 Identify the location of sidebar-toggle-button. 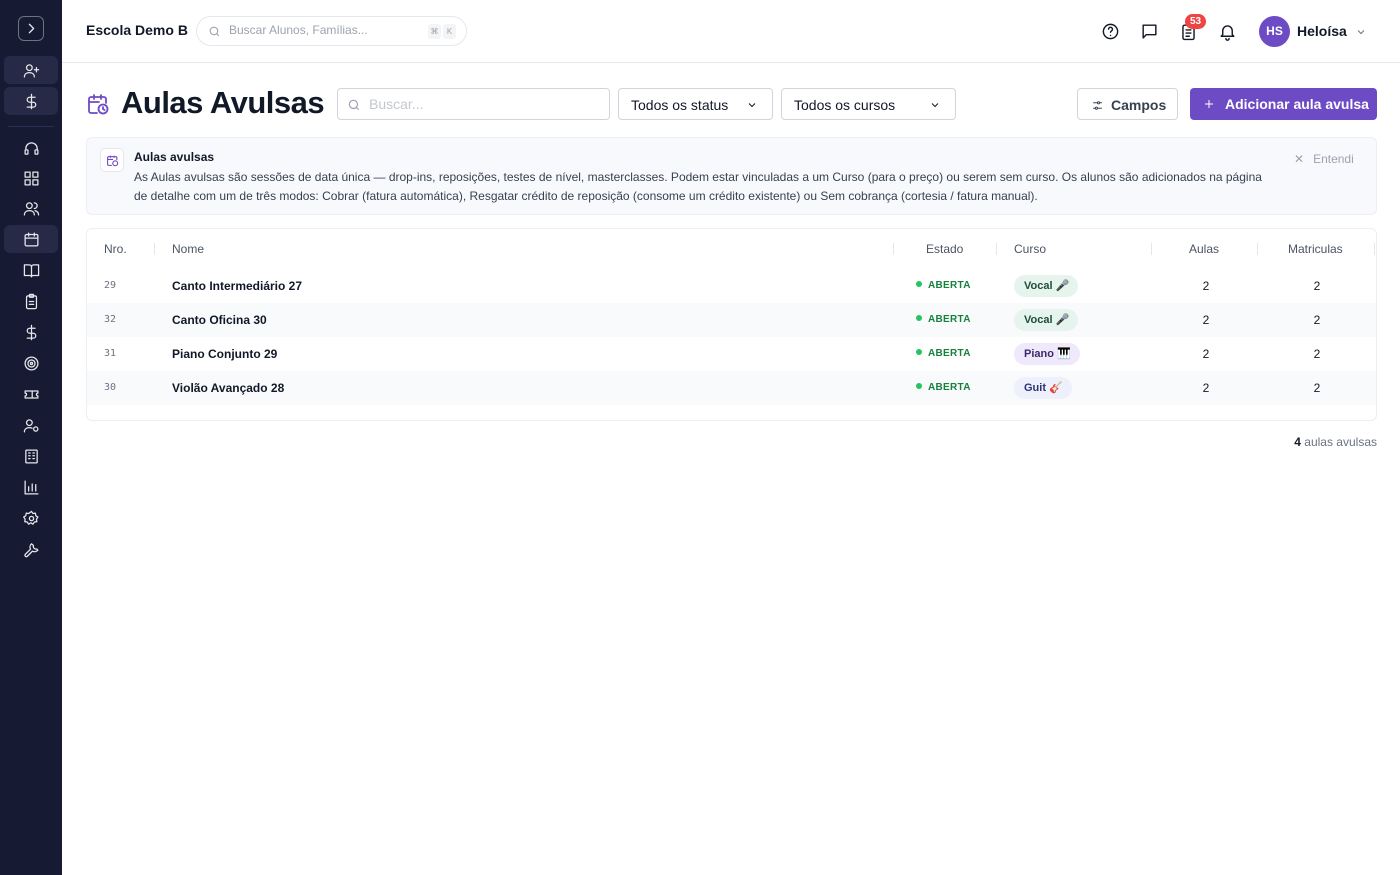
(31, 28).